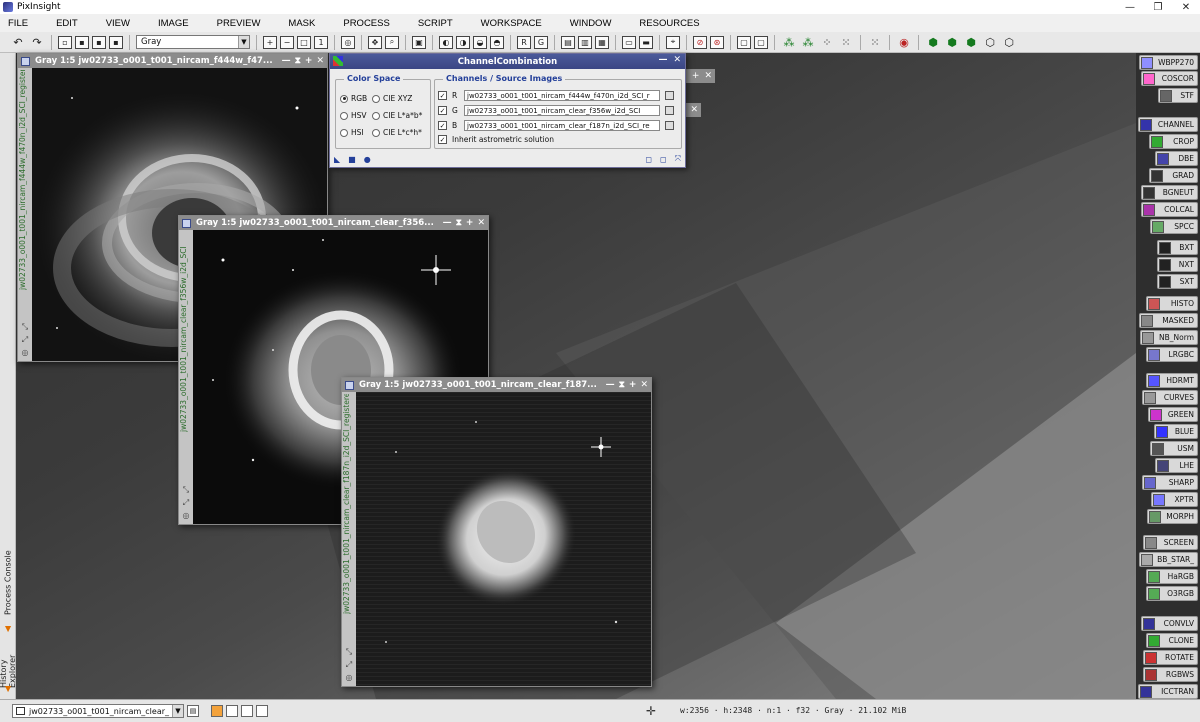 The height and width of the screenshot is (722, 1200). What do you see at coordinates (700, 42) in the screenshot?
I see `stf-reset-icon: ⊘` at bounding box center [700, 42].